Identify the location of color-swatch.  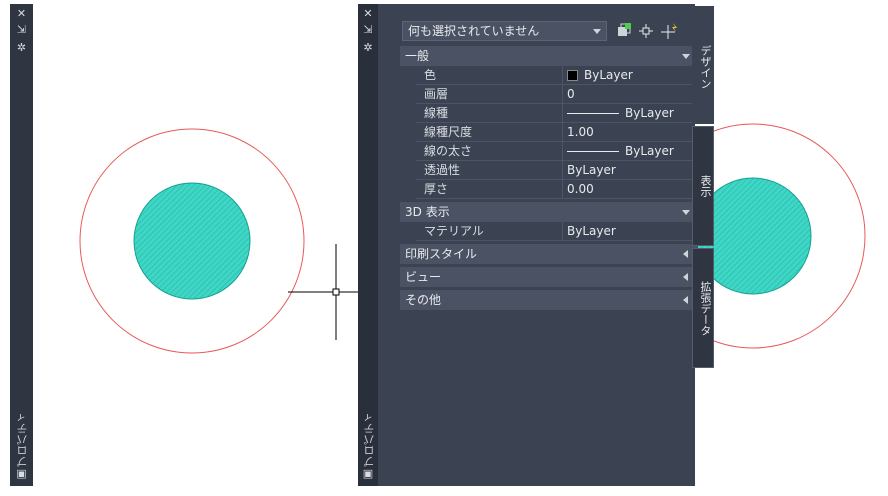
(572, 75).